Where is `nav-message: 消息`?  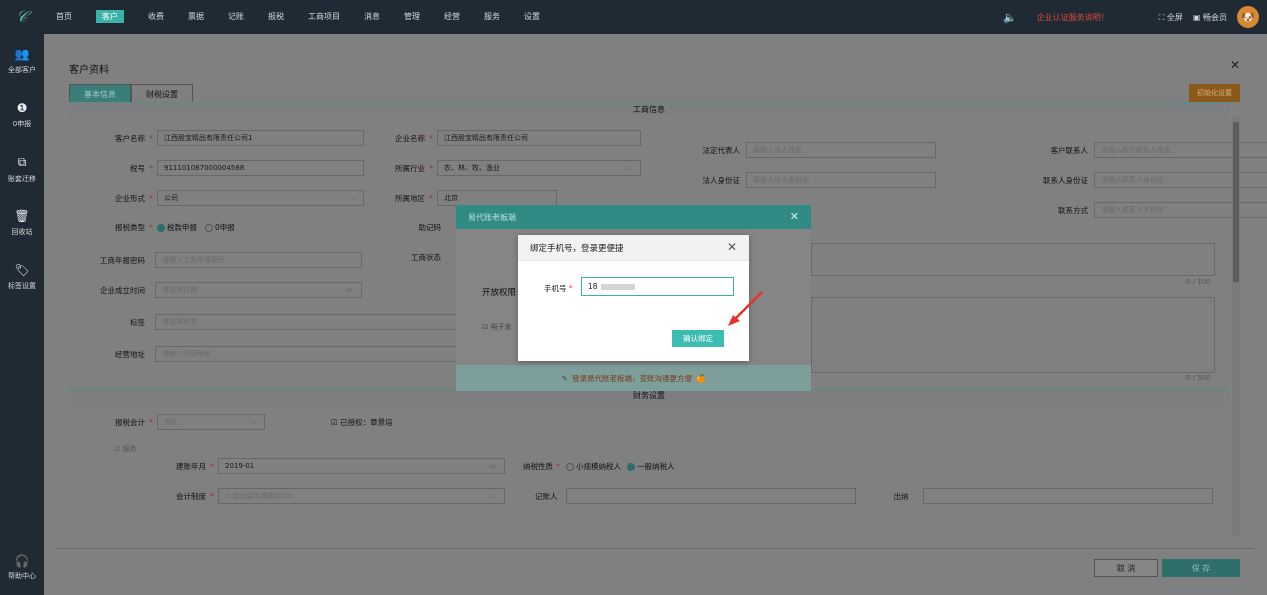 nav-message: 消息 is located at coordinates (372, 17).